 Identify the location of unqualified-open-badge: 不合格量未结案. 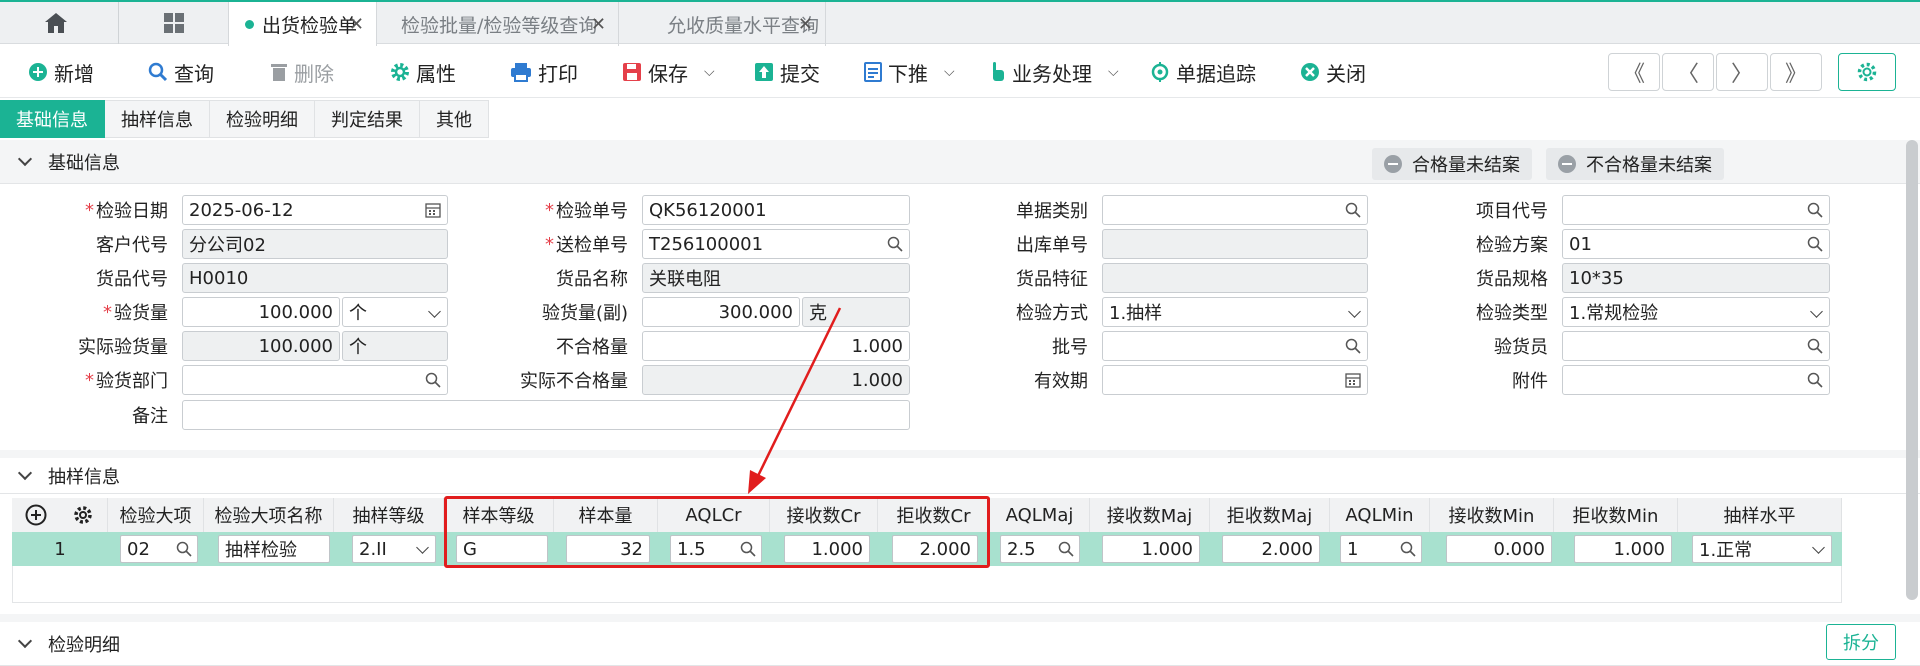
(1635, 164).